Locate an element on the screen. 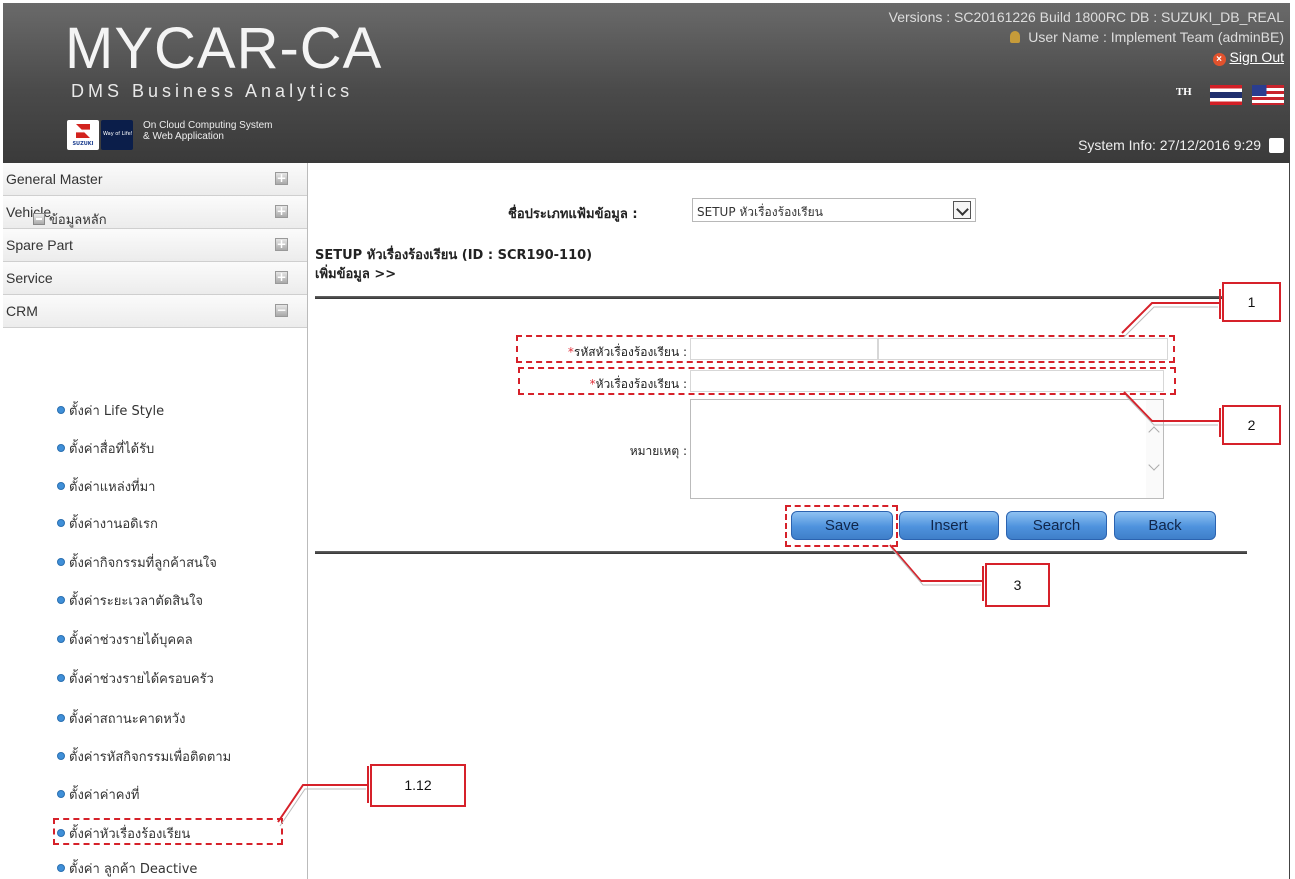 The height and width of the screenshot is (879, 1295). annotation-label-1: 1 is located at coordinates (1251, 302).